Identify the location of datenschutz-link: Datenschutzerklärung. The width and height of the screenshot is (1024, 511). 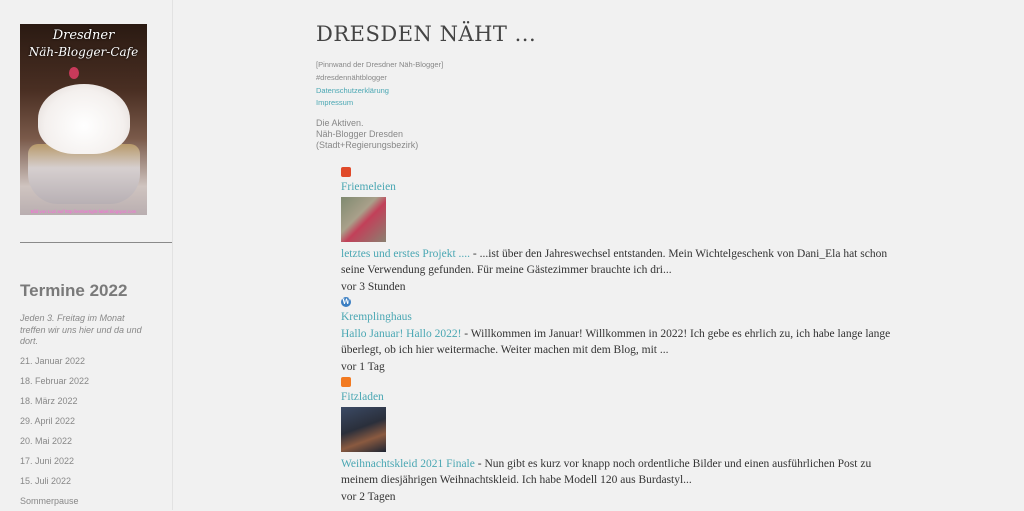
(352, 90).